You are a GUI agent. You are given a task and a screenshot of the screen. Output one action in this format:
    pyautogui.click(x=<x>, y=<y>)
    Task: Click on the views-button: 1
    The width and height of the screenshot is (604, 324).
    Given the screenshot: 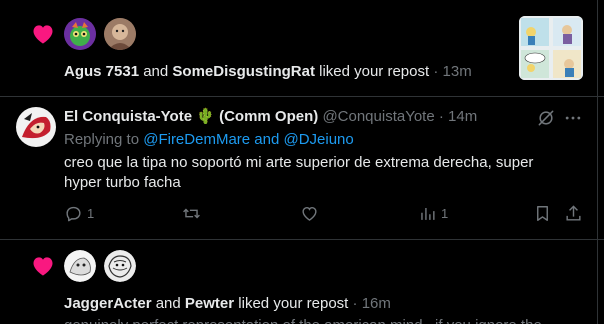 What is the action you would take?
    pyautogui.click(x=433, y=213)
    